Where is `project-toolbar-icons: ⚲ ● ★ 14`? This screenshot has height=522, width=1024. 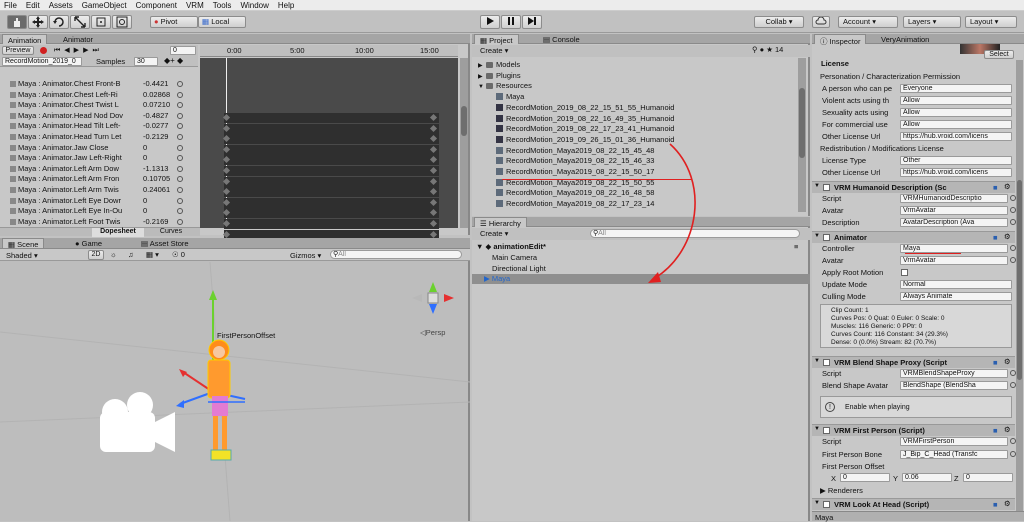
project-toolbar-icons: ⚲ ● ★ 14 is located at coordinates (767, 49).